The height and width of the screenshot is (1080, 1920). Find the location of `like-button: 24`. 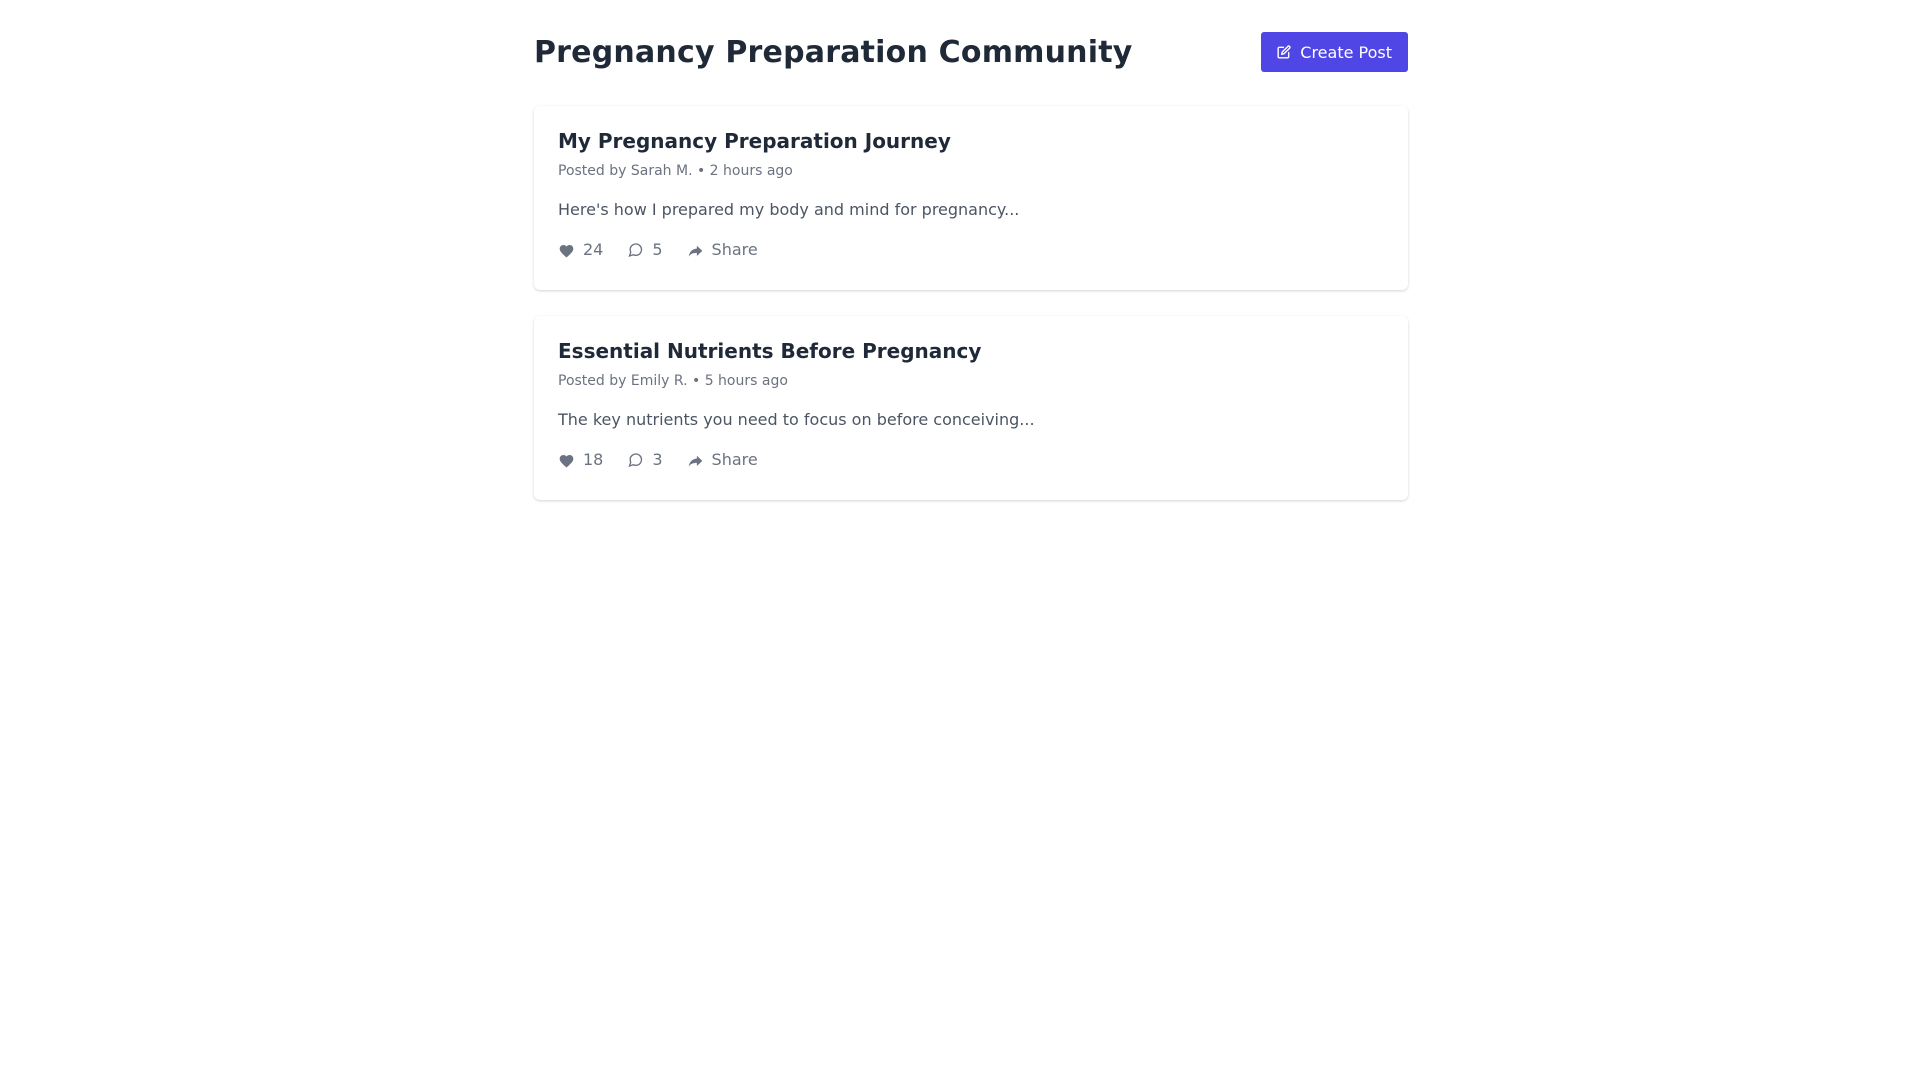

like-button: 24 is located at coordinates (580, 250).